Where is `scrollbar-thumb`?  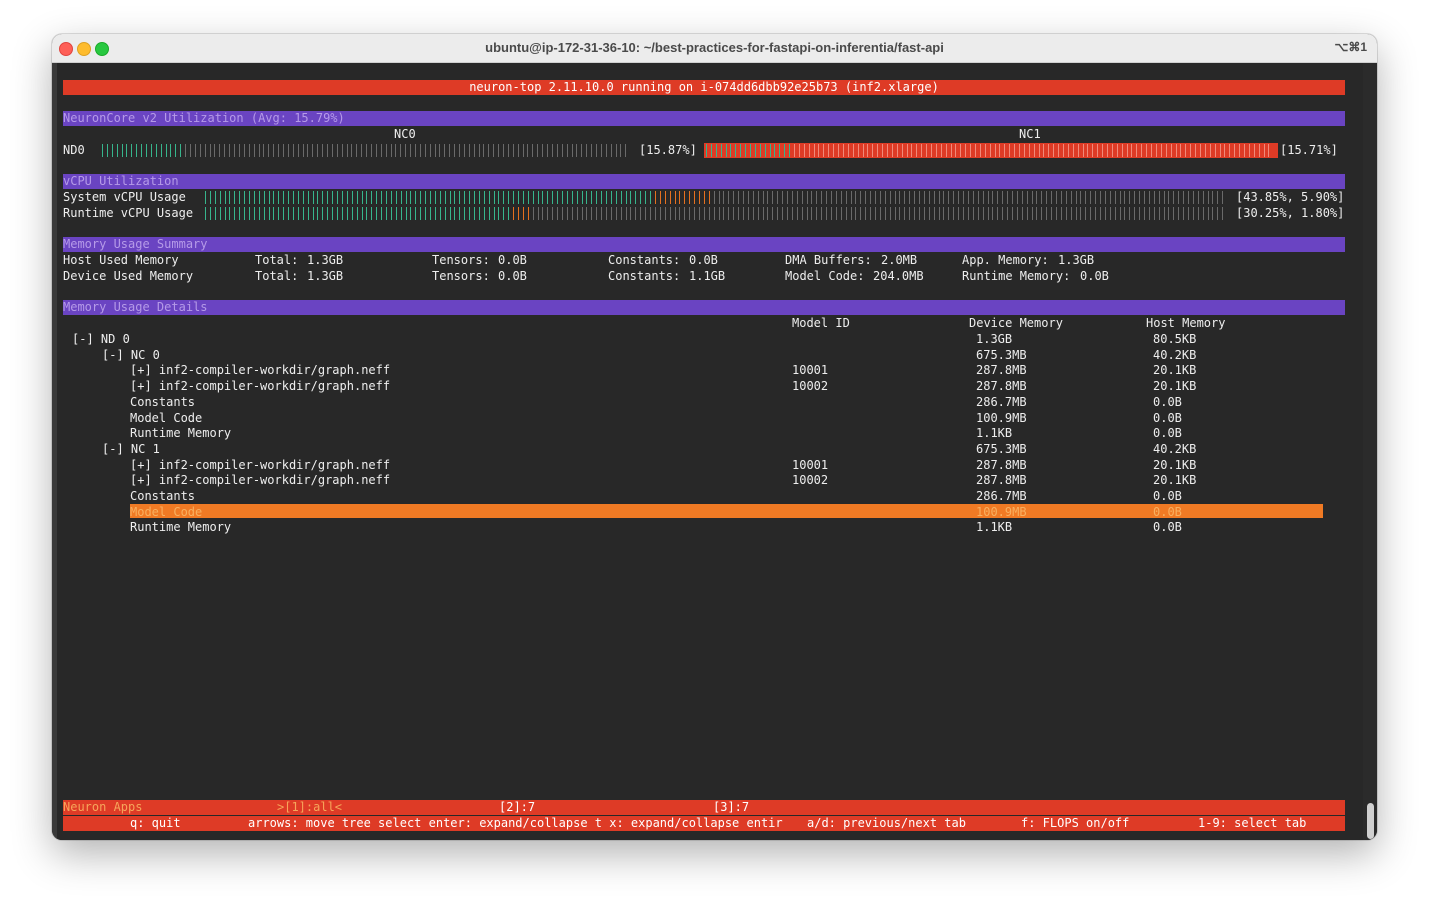
scrollbar-thumb is located at coordinates (1370, 821).